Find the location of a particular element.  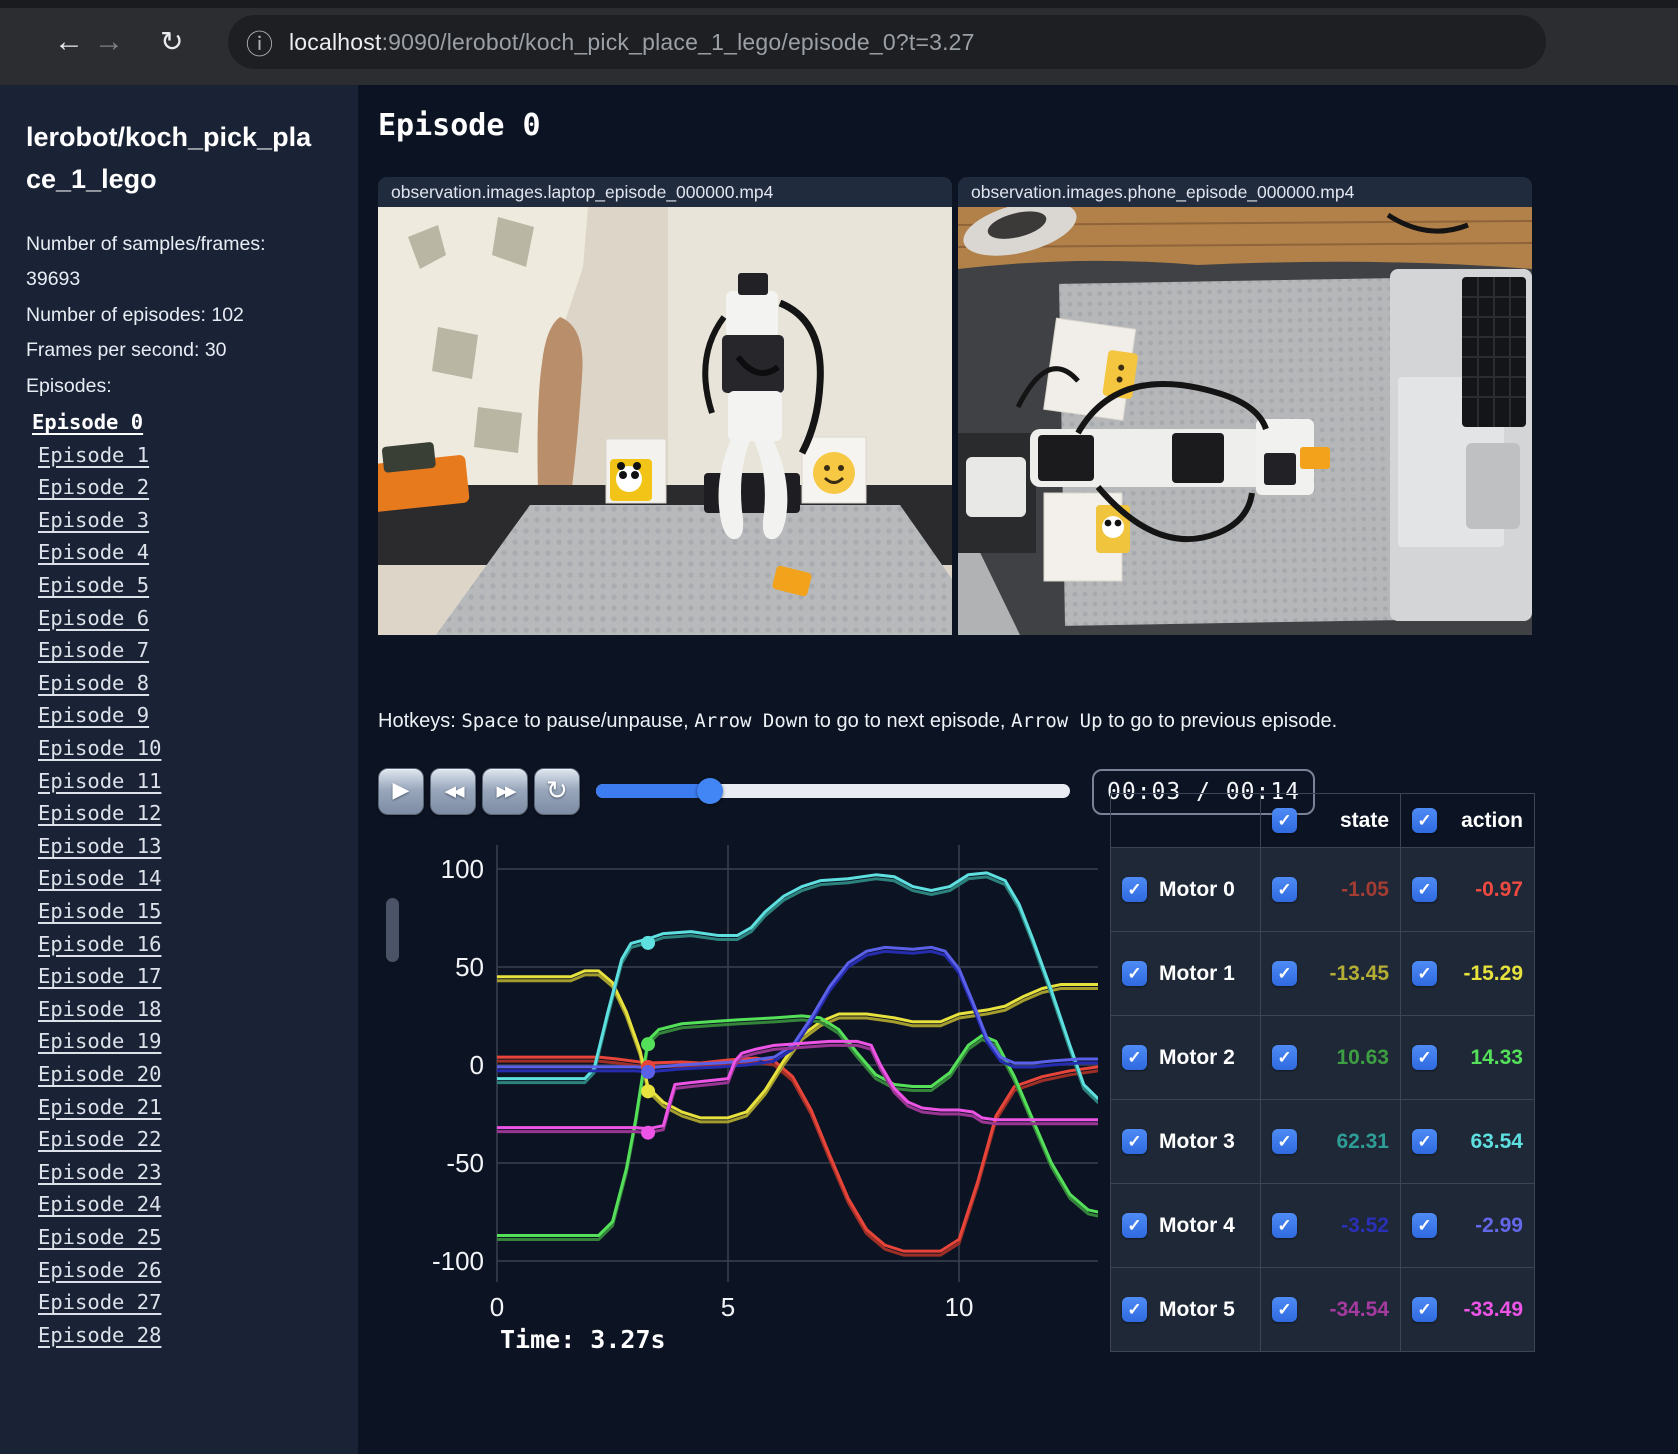

dataset-title: lerobot/koch_pick_place_1_lego is located at coordinates (169, 158).